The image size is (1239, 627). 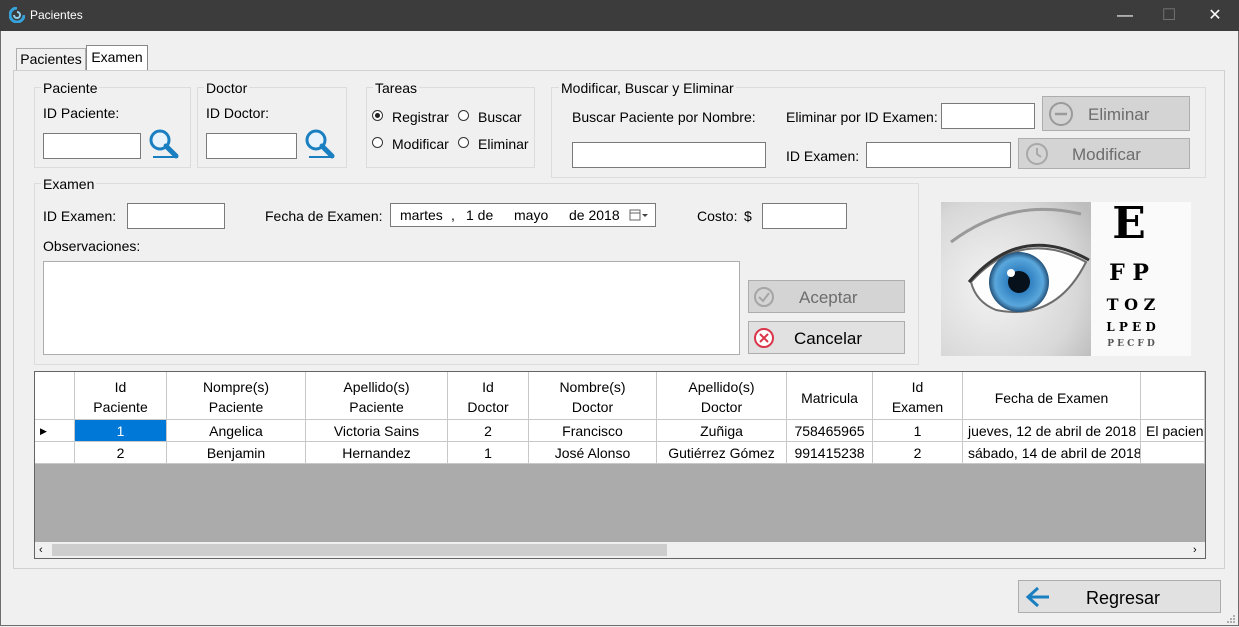 What do you see at coordinates (1066, 279) in the screenshot?
I see `eye-exam-image: E F P T O Z L P E D P E C F D` at bounding box center [1066, 279].